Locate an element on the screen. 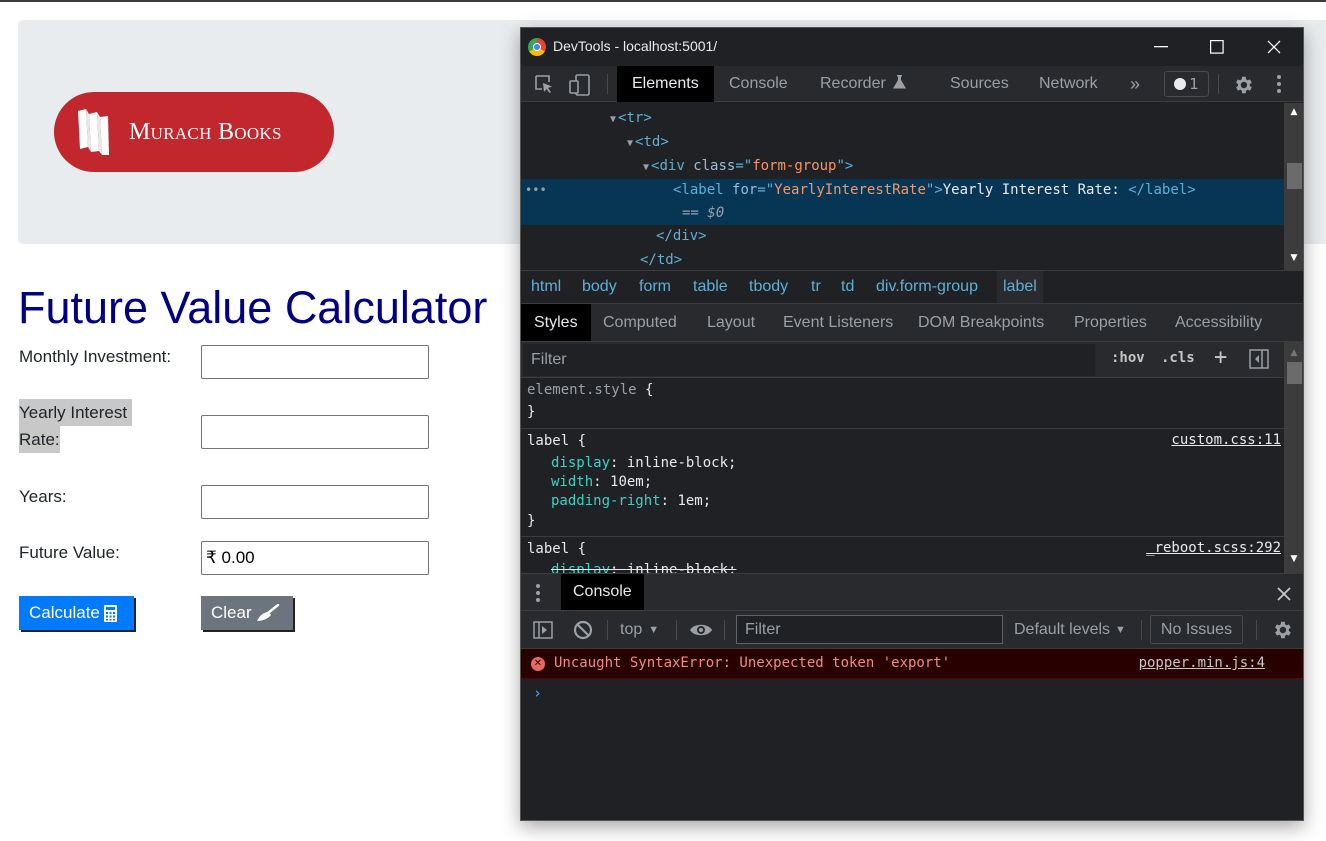 This screenshot has height=841, width=1326. console-prompt-chevron-icon: › is located at coordinates (537, 693).